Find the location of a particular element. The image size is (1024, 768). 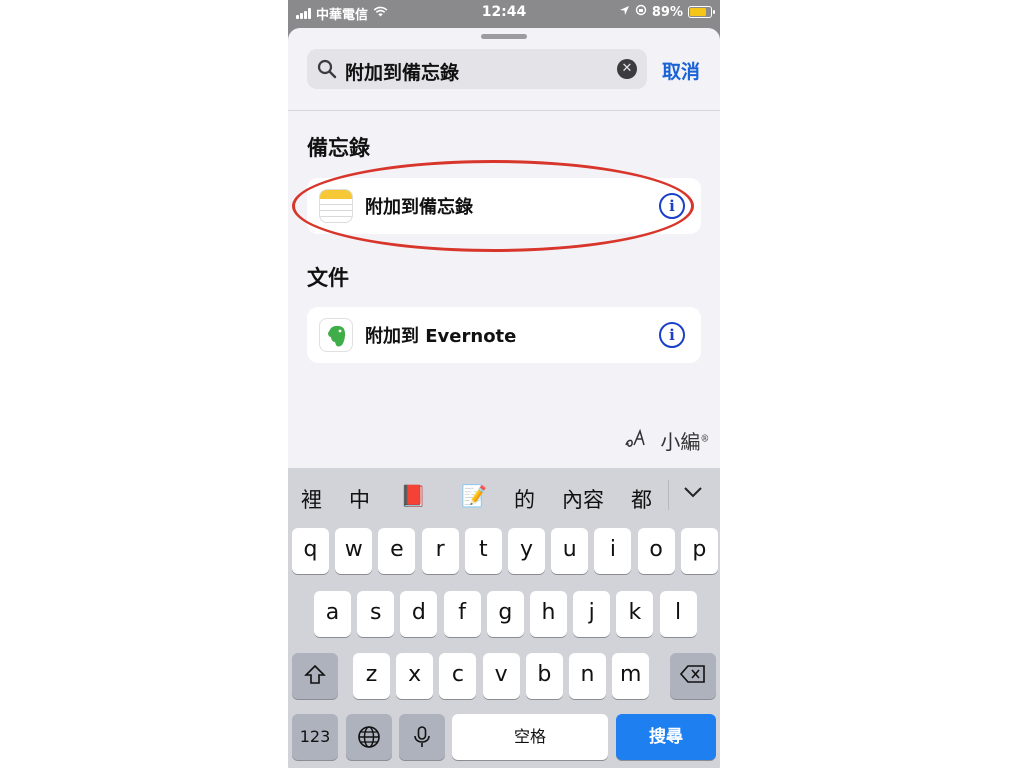

search-input: 附加到備忘錄 ✕ is located at coordinates (477, 69).